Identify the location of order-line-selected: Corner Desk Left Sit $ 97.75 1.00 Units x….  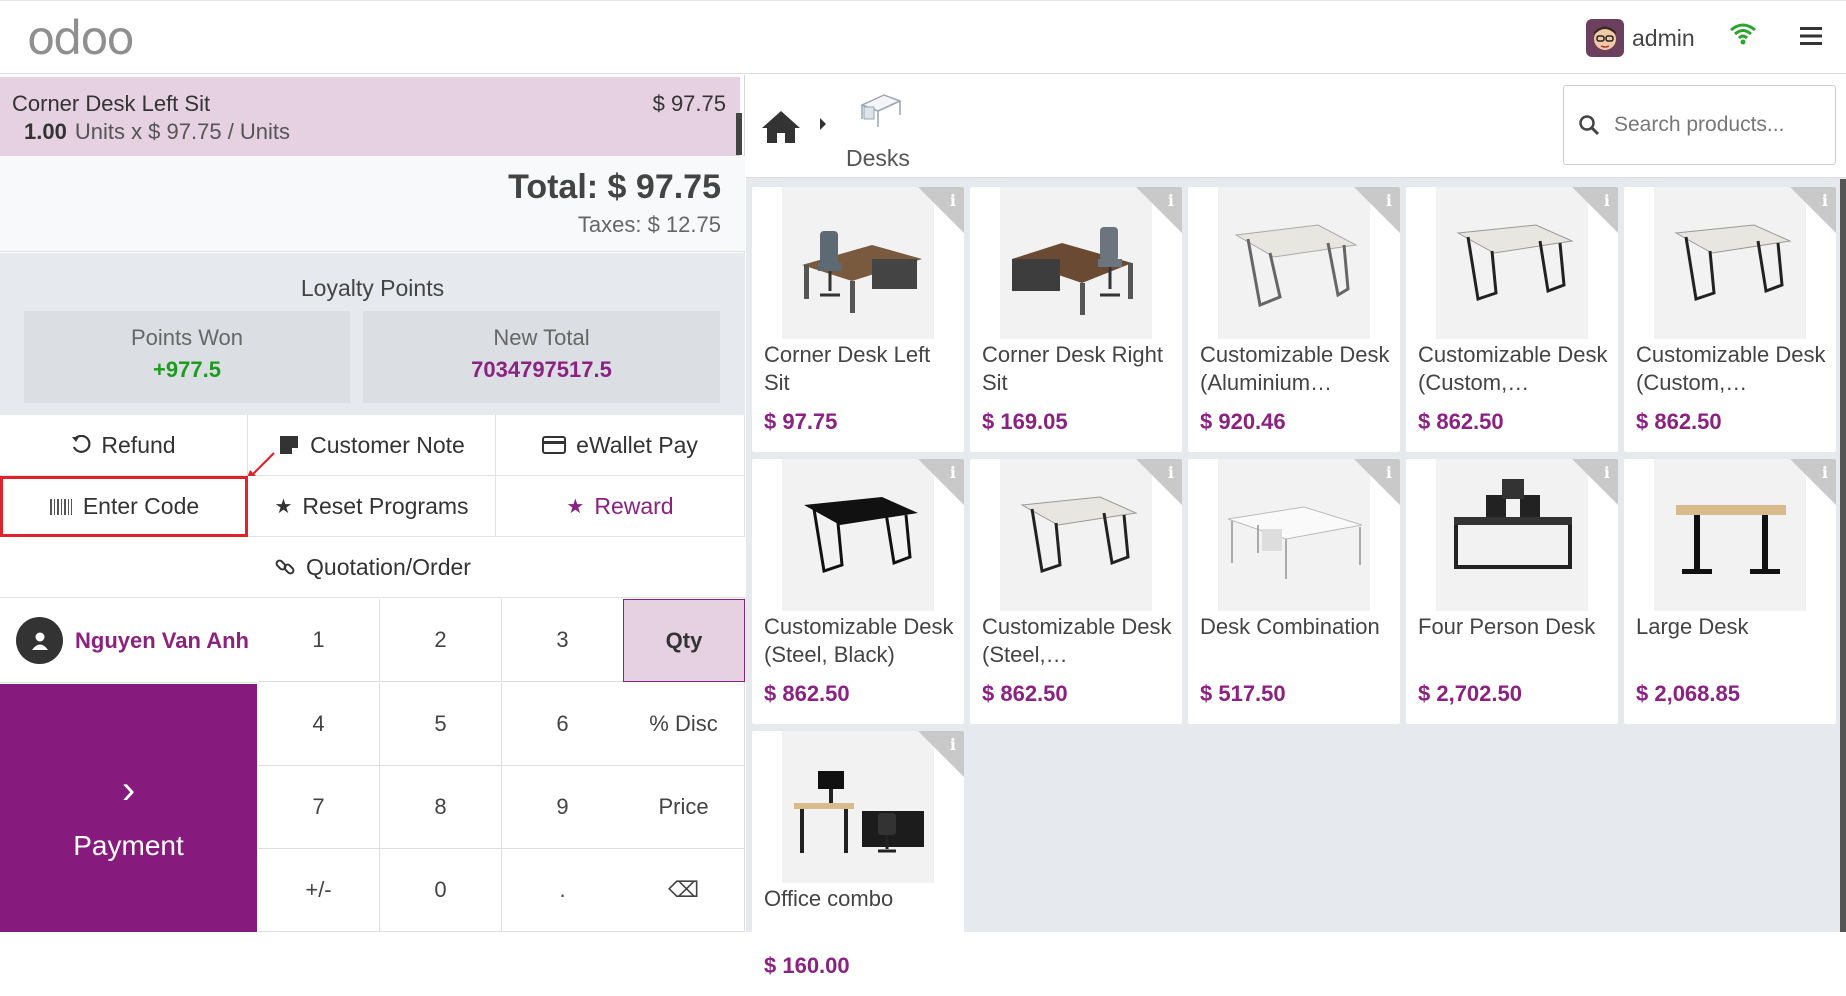
(371, 116).